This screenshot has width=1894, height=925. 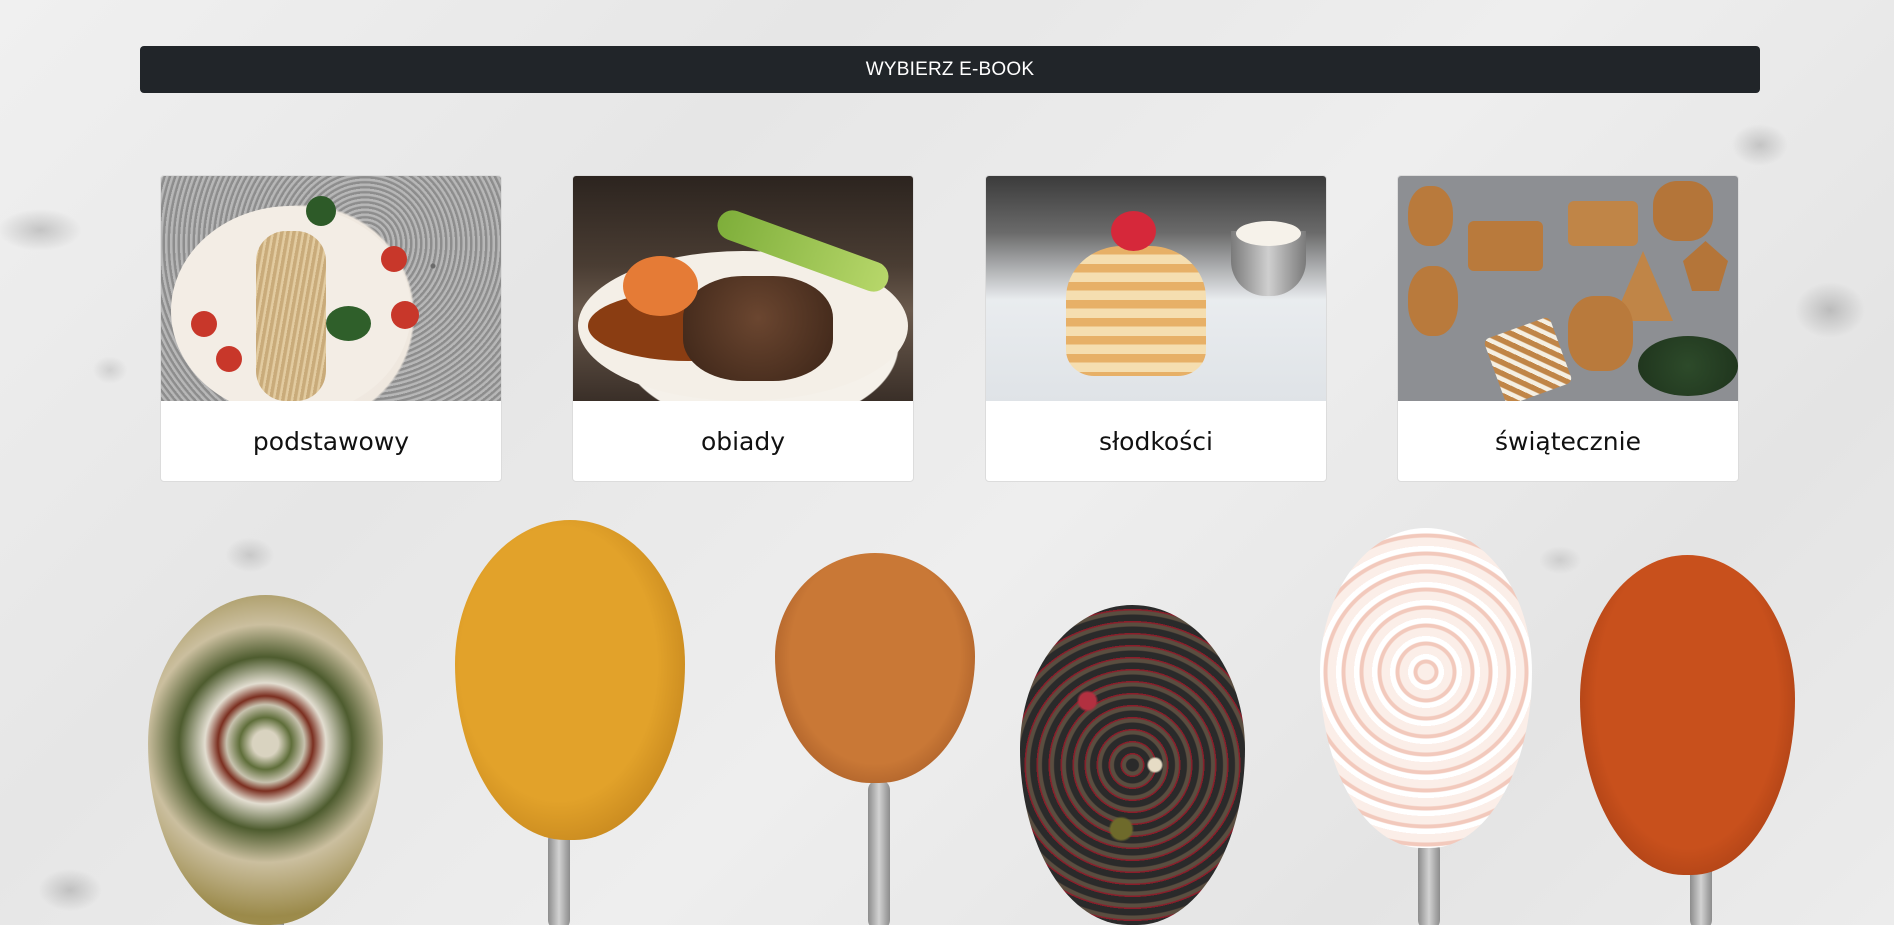 I want to click on category-card-swiatecznie: świątecznie, so click(x=1568, y=328).